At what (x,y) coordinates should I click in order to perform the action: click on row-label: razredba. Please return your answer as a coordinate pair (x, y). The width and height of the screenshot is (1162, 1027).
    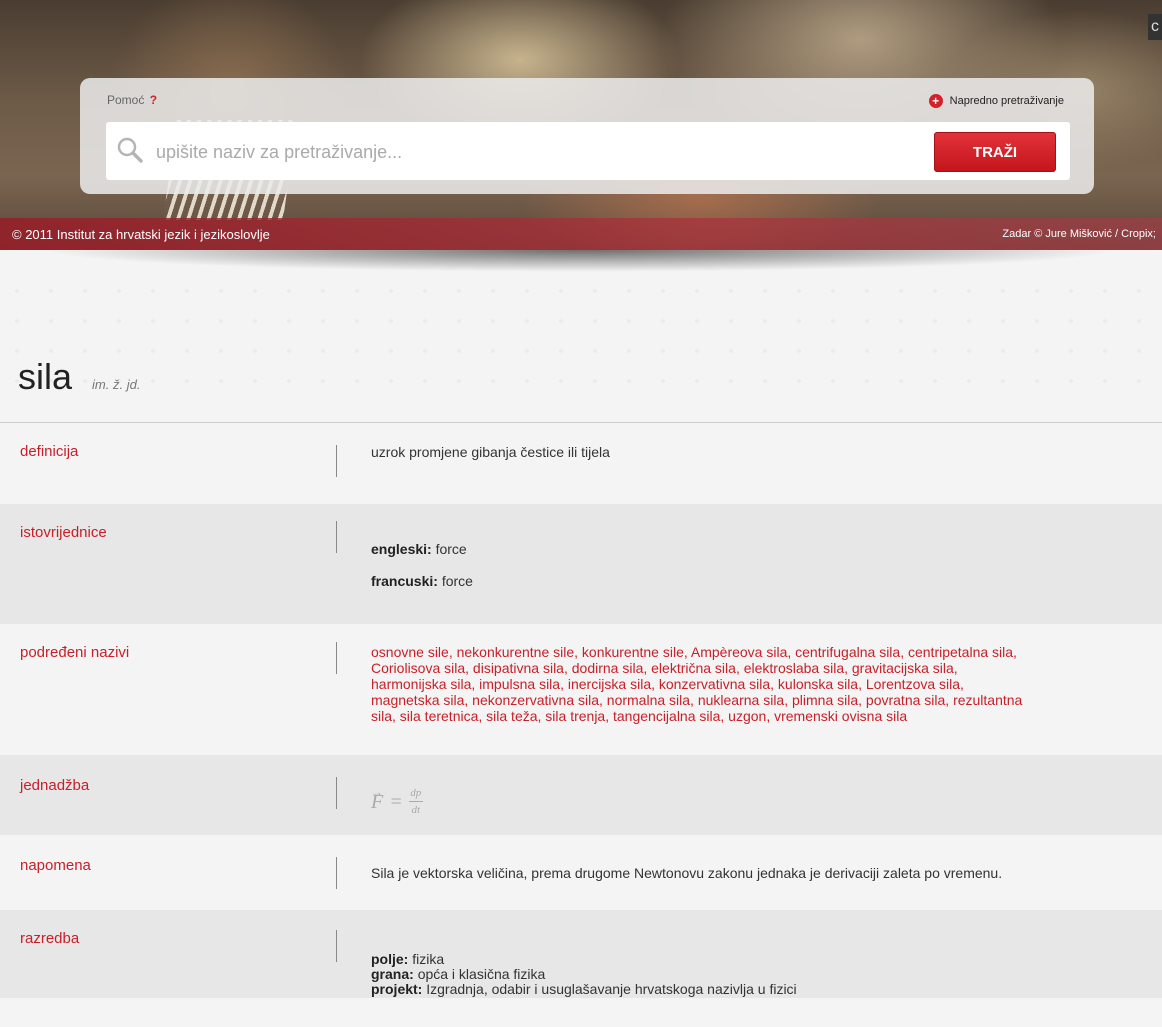
    Looking at the image, I should click on (50, 938).